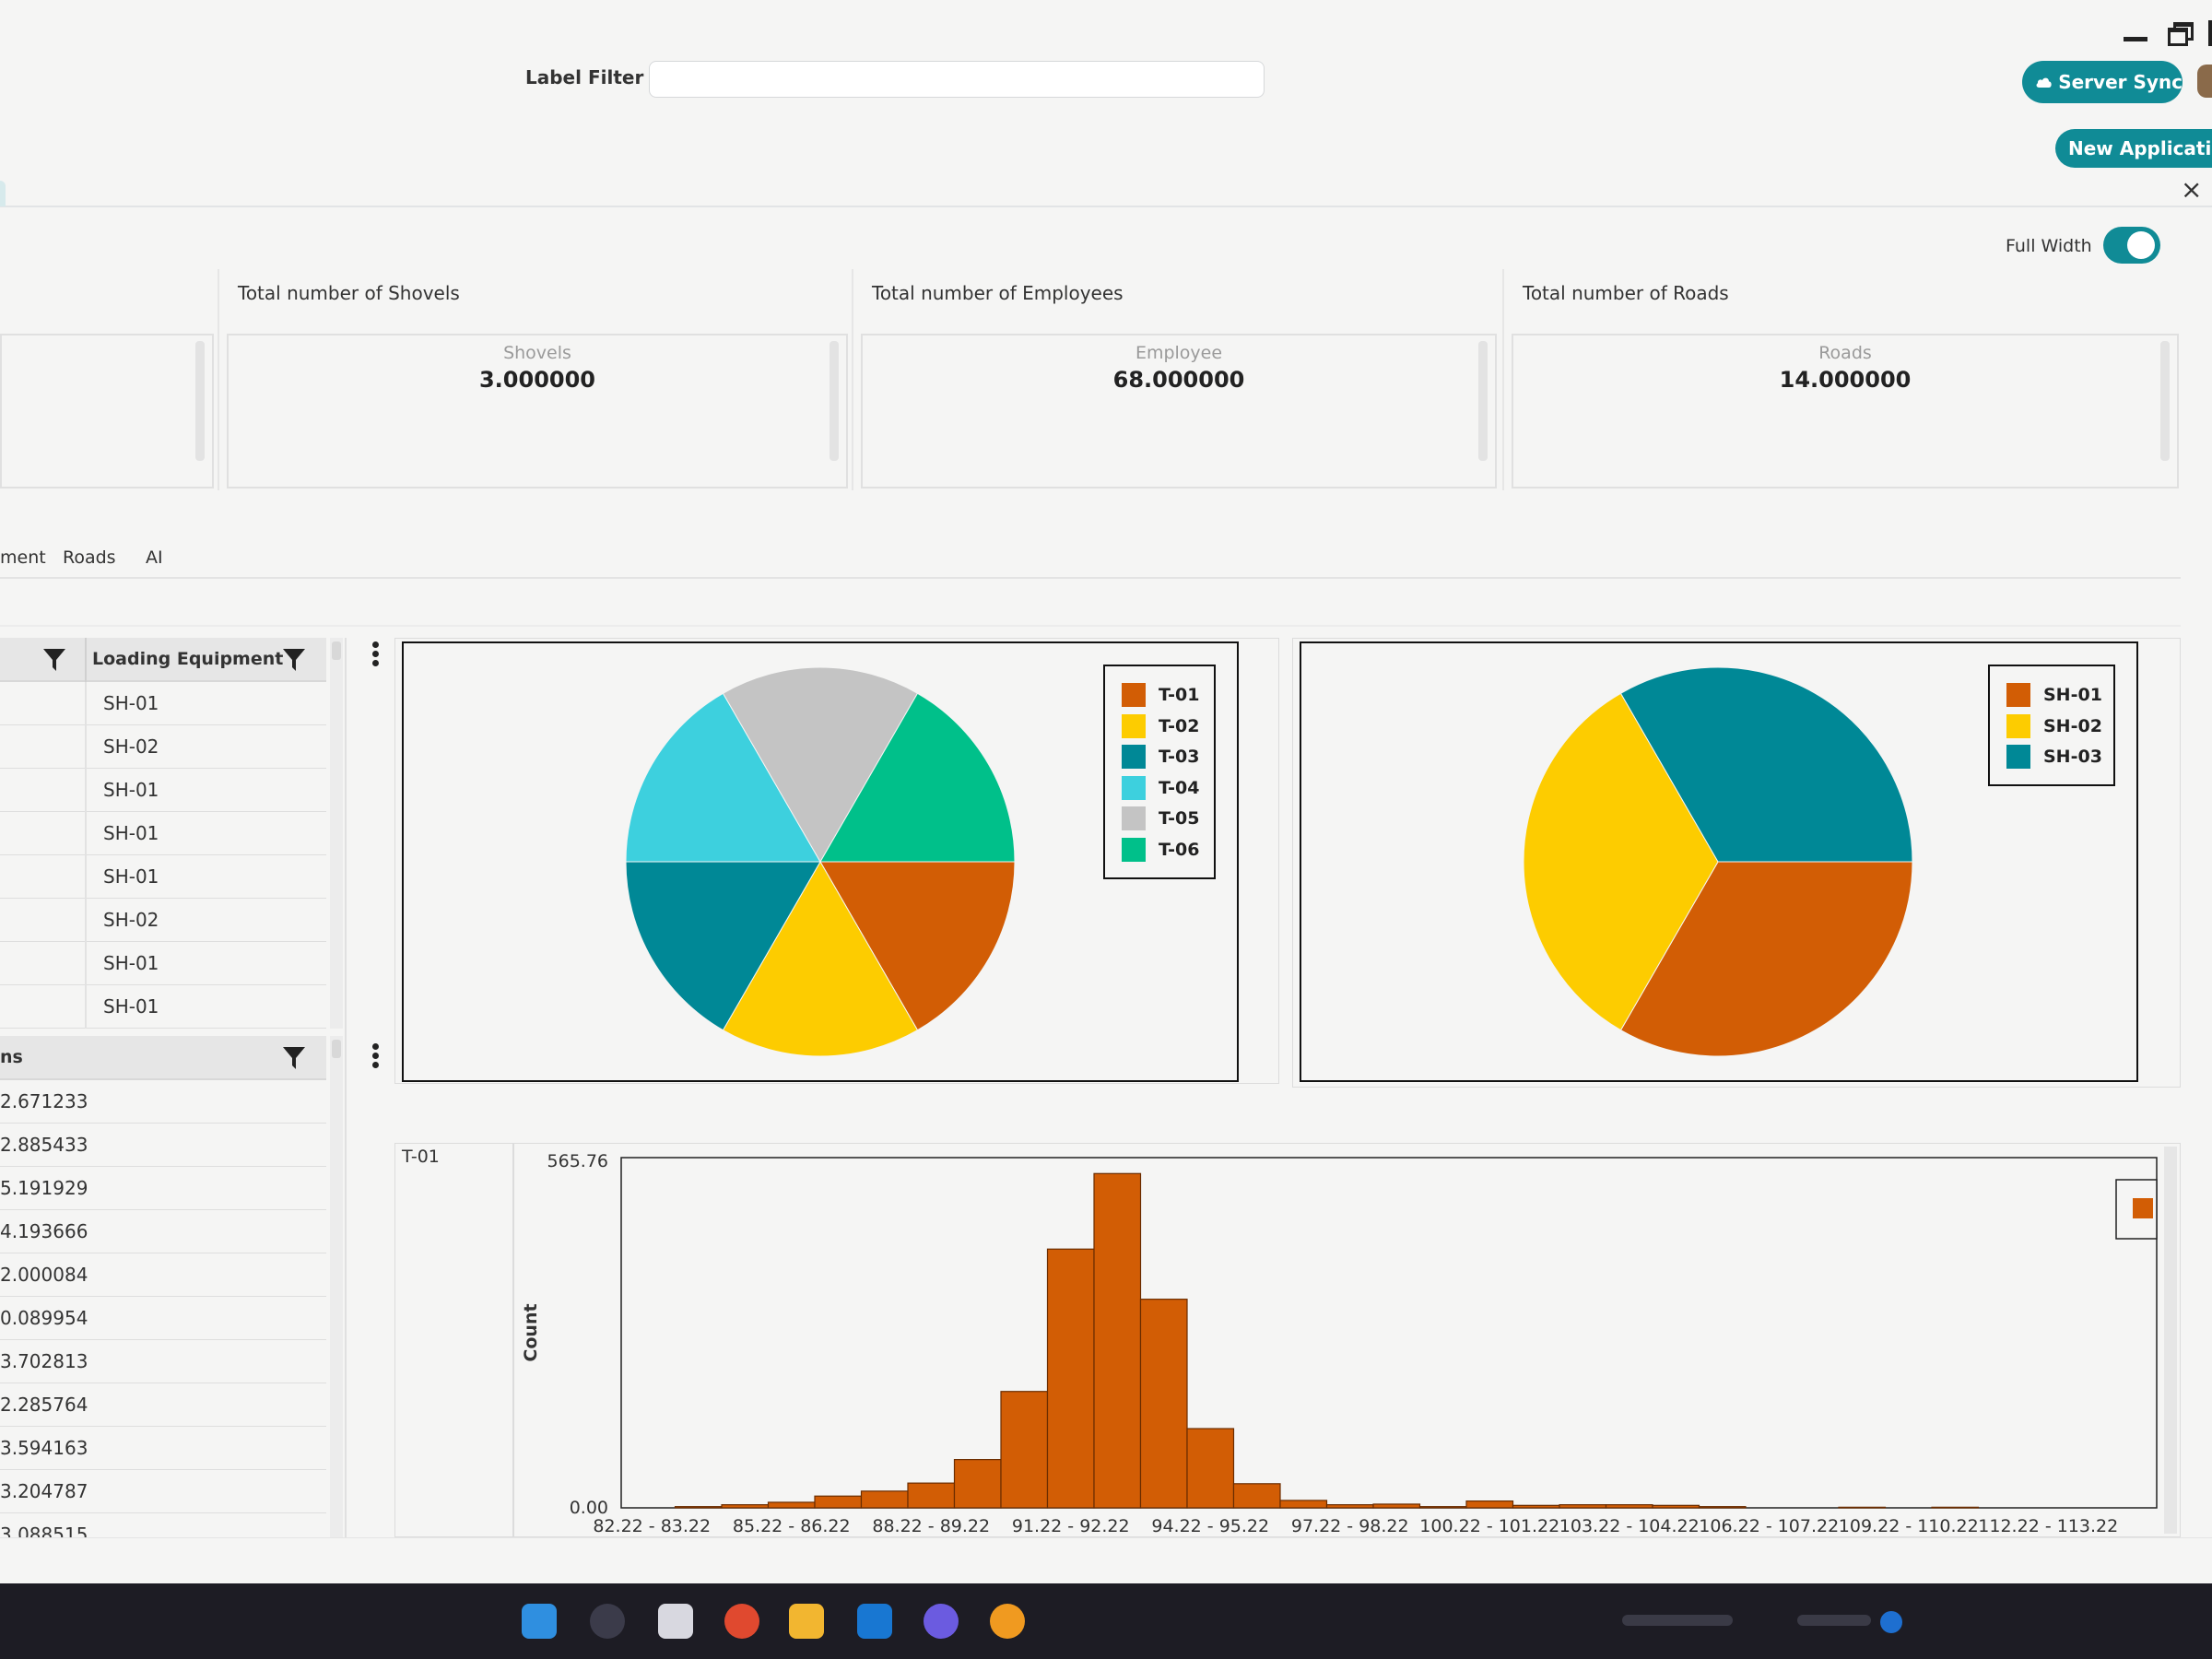  I want to click on restore-icon, so click(2181, 34).